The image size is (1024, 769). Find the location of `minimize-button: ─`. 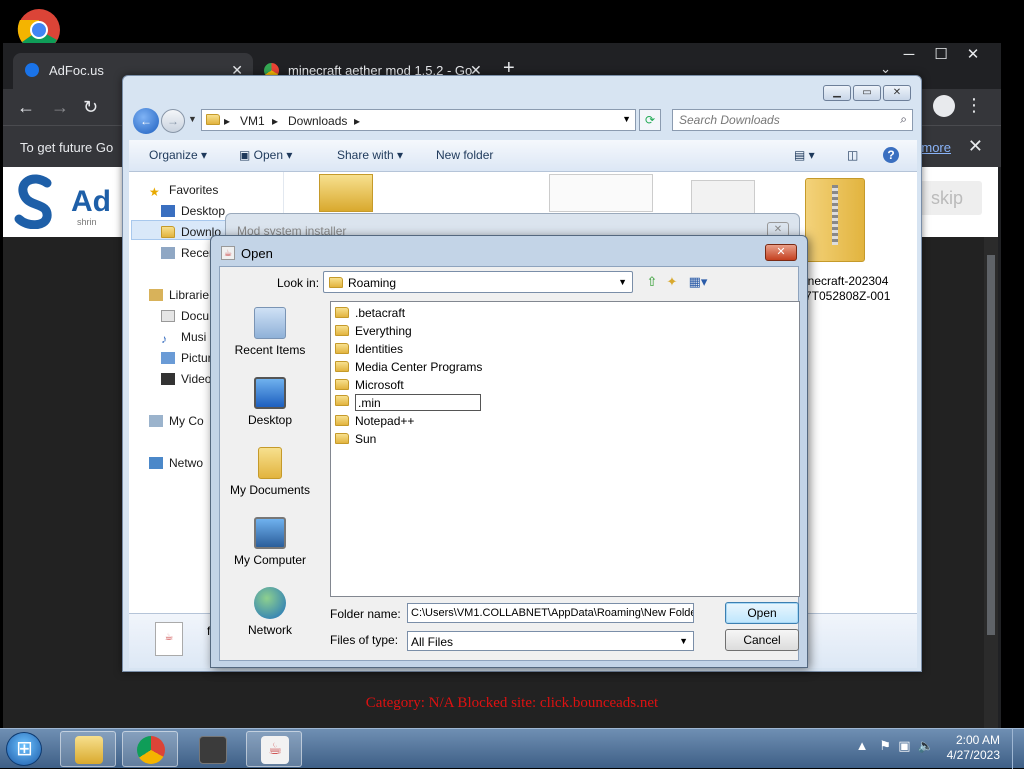

minimize-button: ─ is located at coordinates (909, 54).